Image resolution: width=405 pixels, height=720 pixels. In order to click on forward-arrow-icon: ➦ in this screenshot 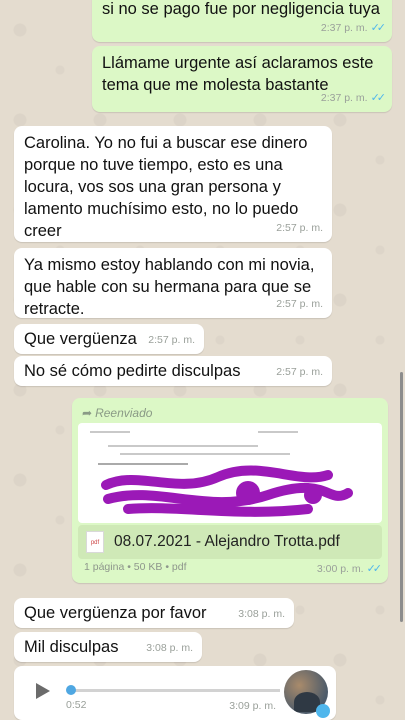, I will do `click(87, 413)`.